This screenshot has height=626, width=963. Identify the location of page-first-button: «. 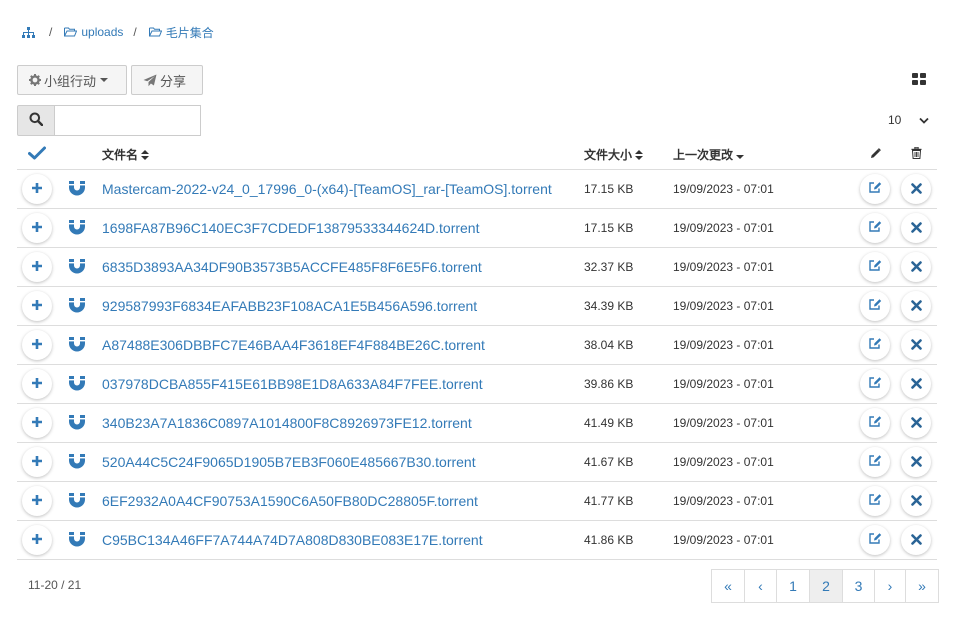
(728, 586).